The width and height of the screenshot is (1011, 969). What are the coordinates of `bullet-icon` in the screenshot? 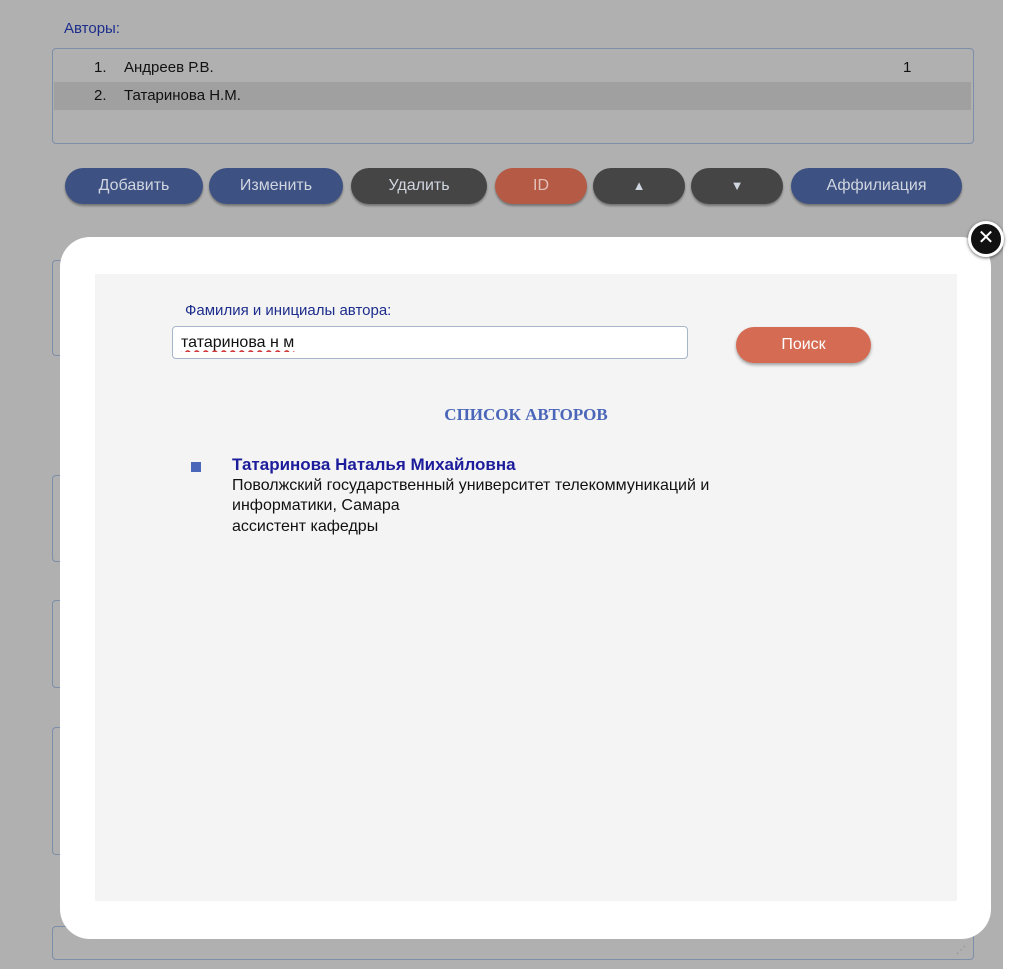 It's located at (196, 467).